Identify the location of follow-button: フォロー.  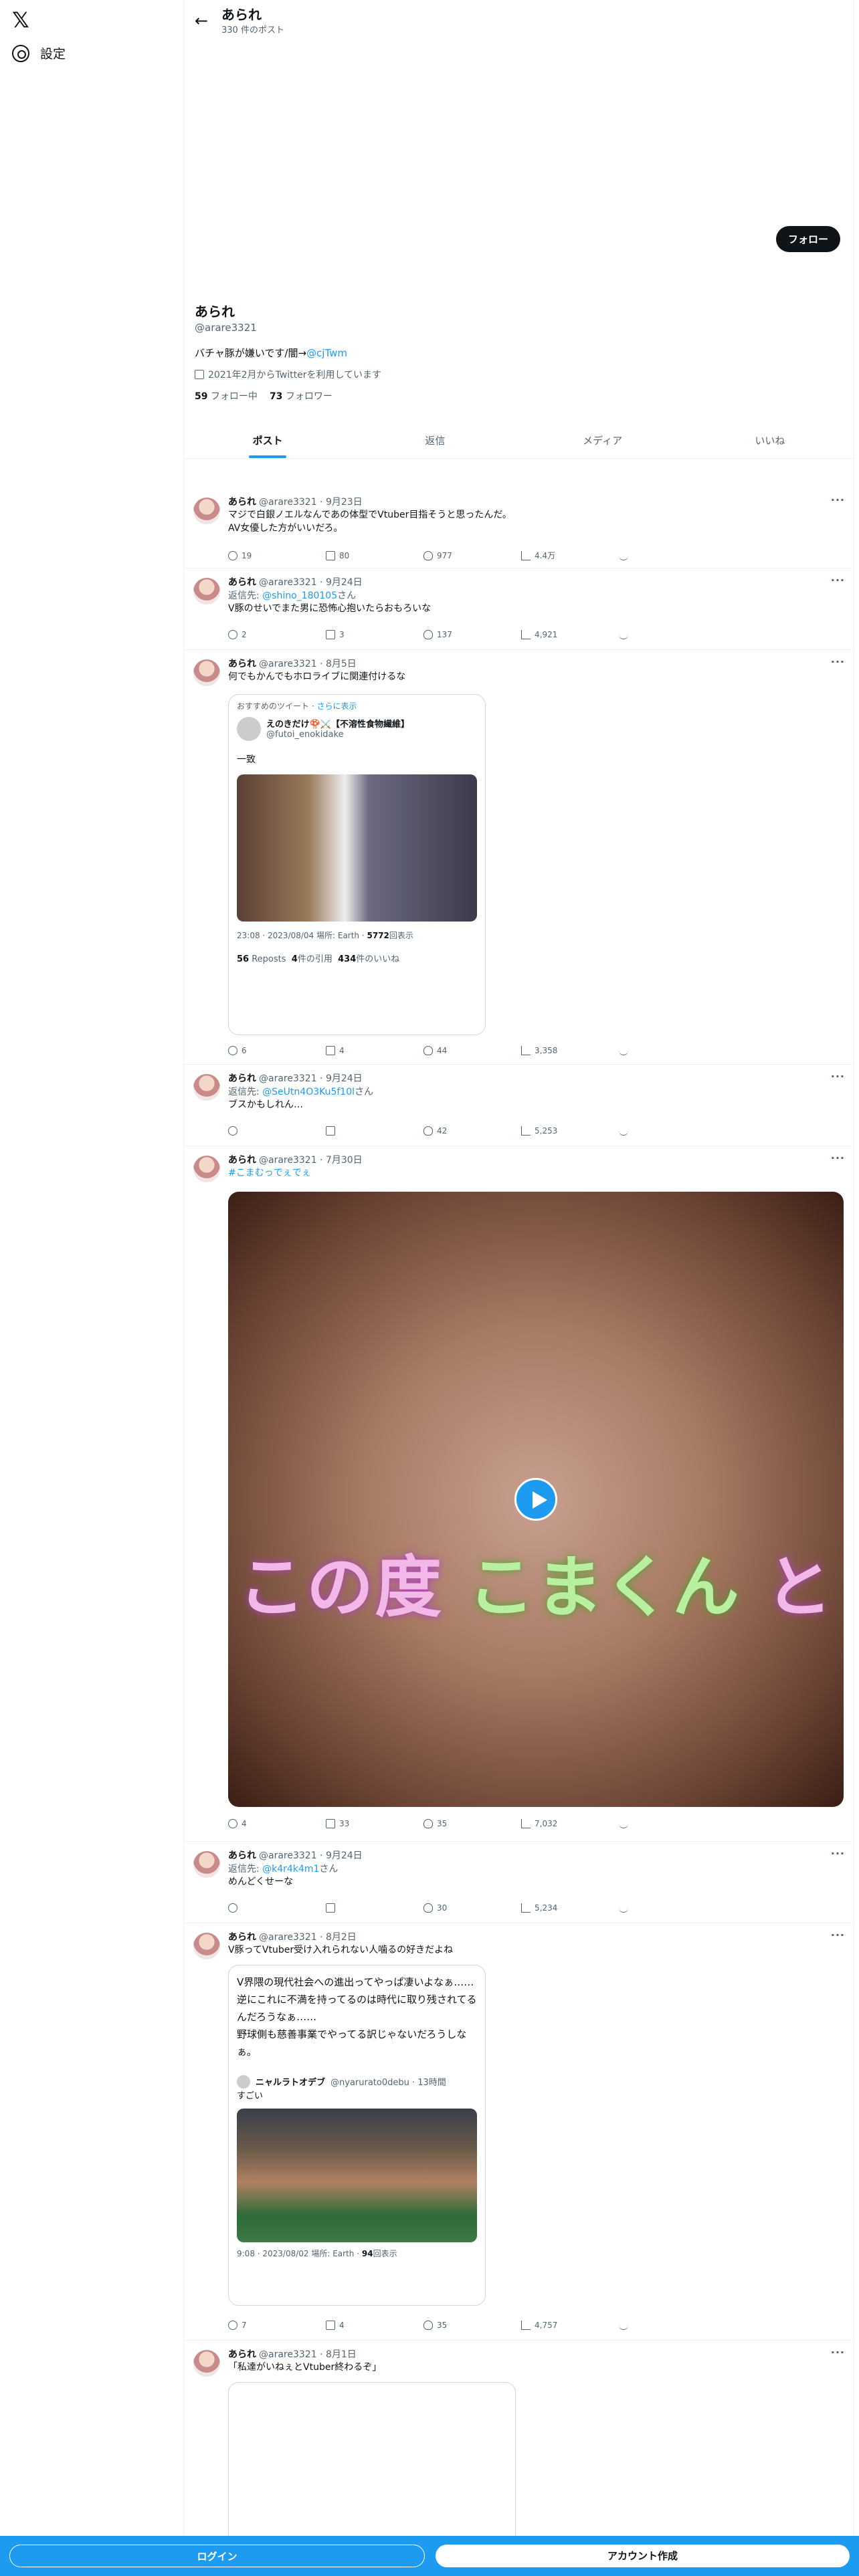
(808, 239).